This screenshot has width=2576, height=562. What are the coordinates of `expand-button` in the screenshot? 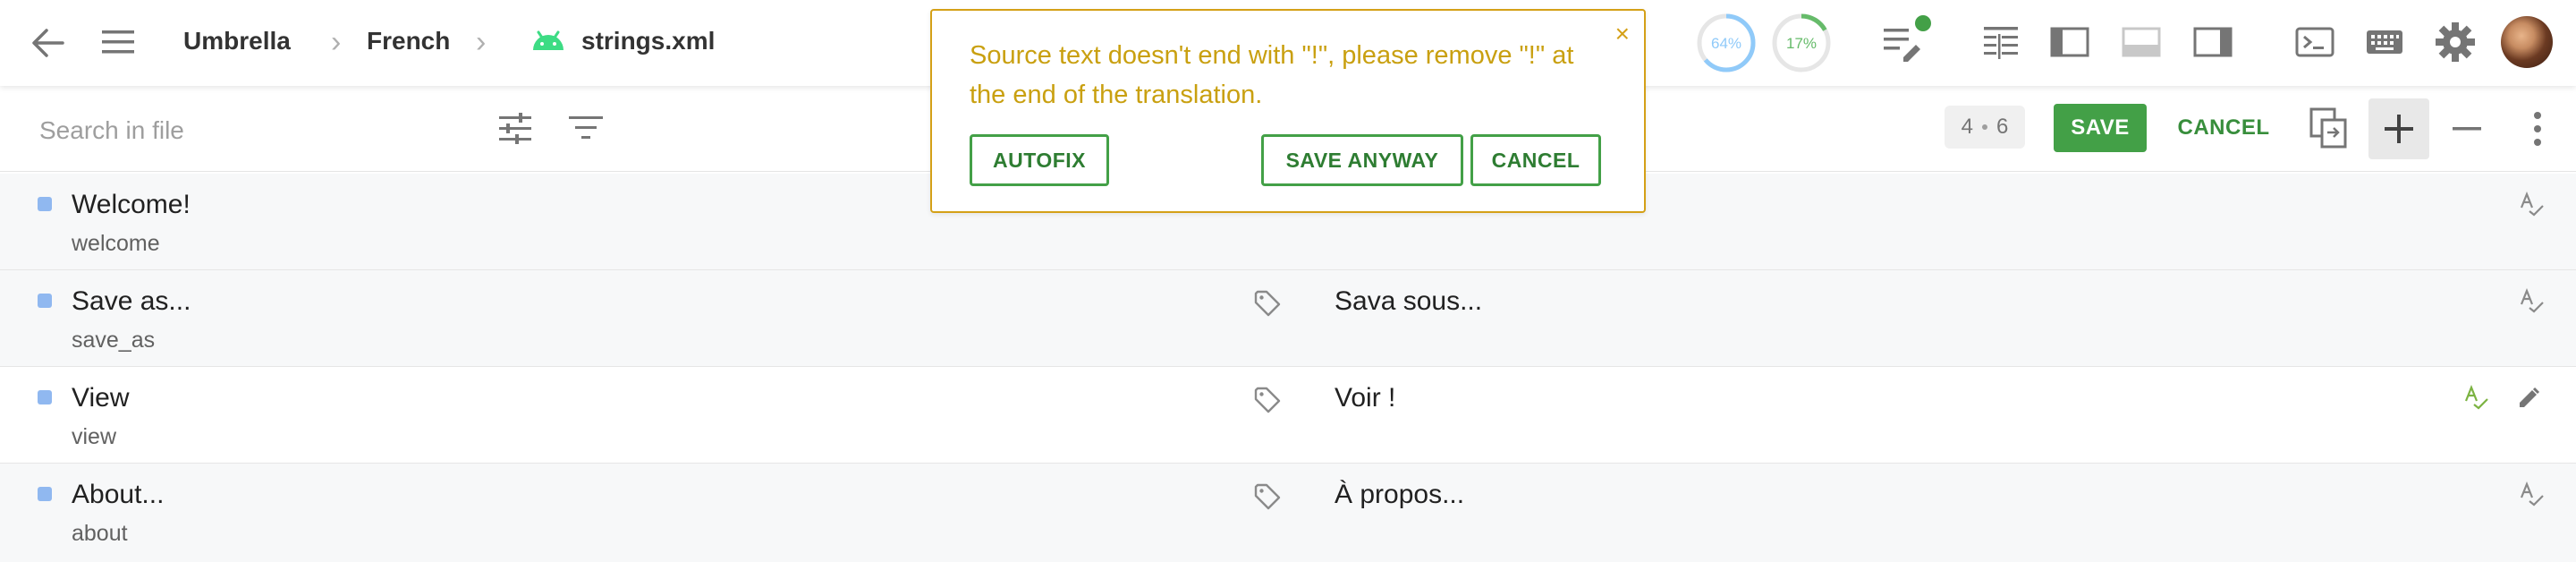 It's located at (2398, 128).